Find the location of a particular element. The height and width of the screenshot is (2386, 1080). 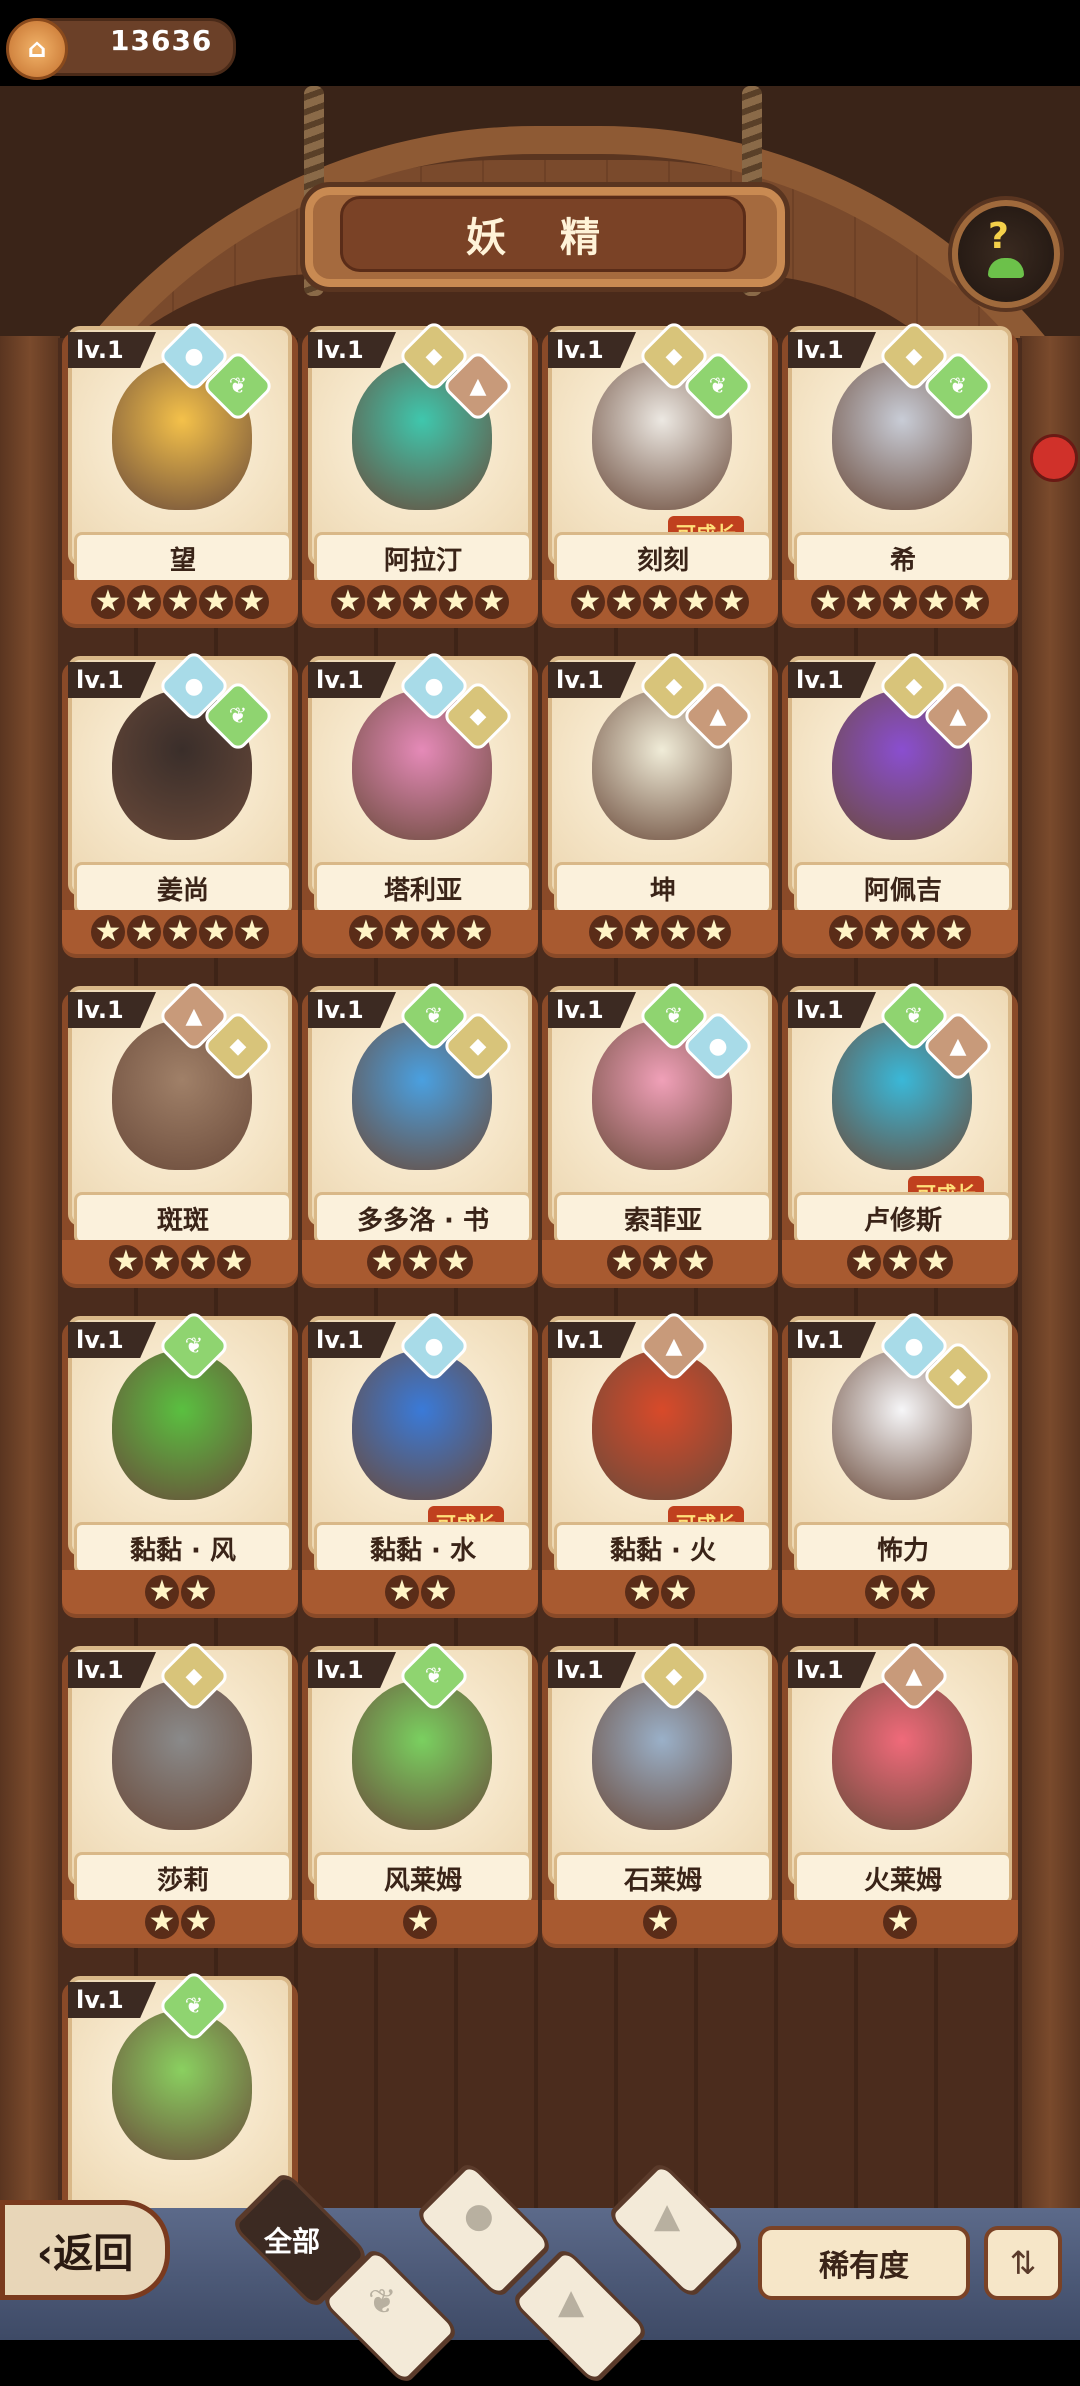

name-banner: 黏黏 · 水 is located at coordinates (423, 1548).